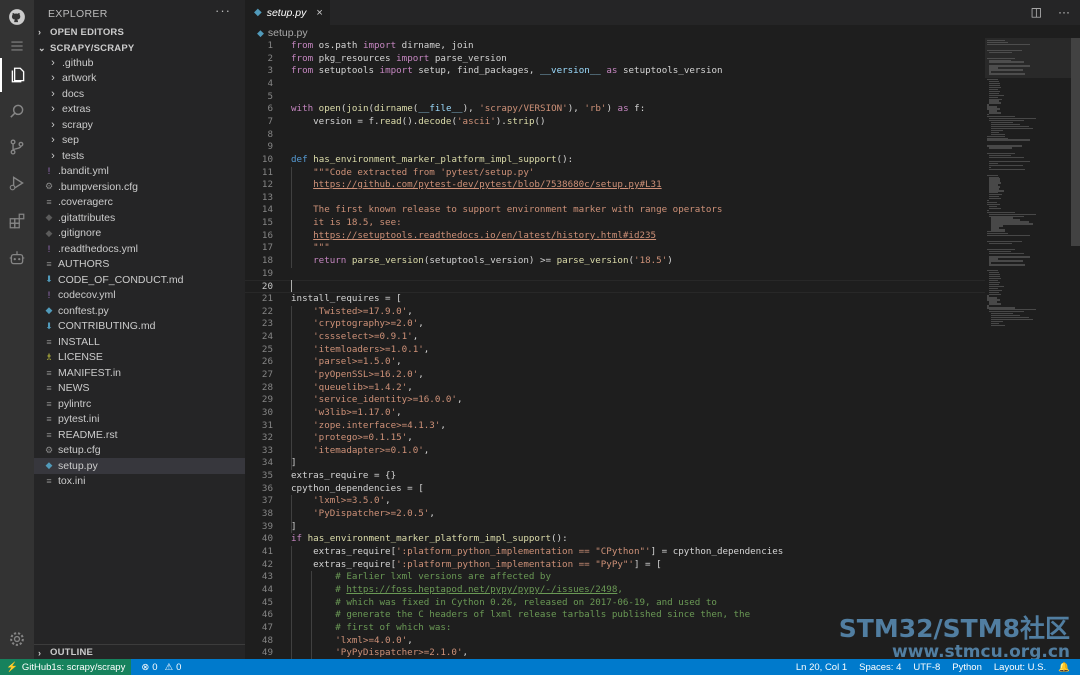  What do you see at coordinates (139, 466) in the screenshot?
I see `tree-file: ◆ setup.py` at bounding box center [139, 466].